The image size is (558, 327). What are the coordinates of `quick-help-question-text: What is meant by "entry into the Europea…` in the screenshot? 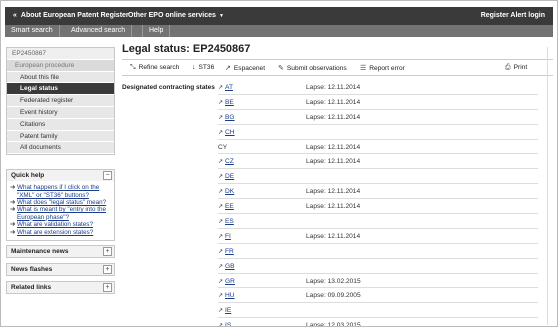 It's located at (62, 213).